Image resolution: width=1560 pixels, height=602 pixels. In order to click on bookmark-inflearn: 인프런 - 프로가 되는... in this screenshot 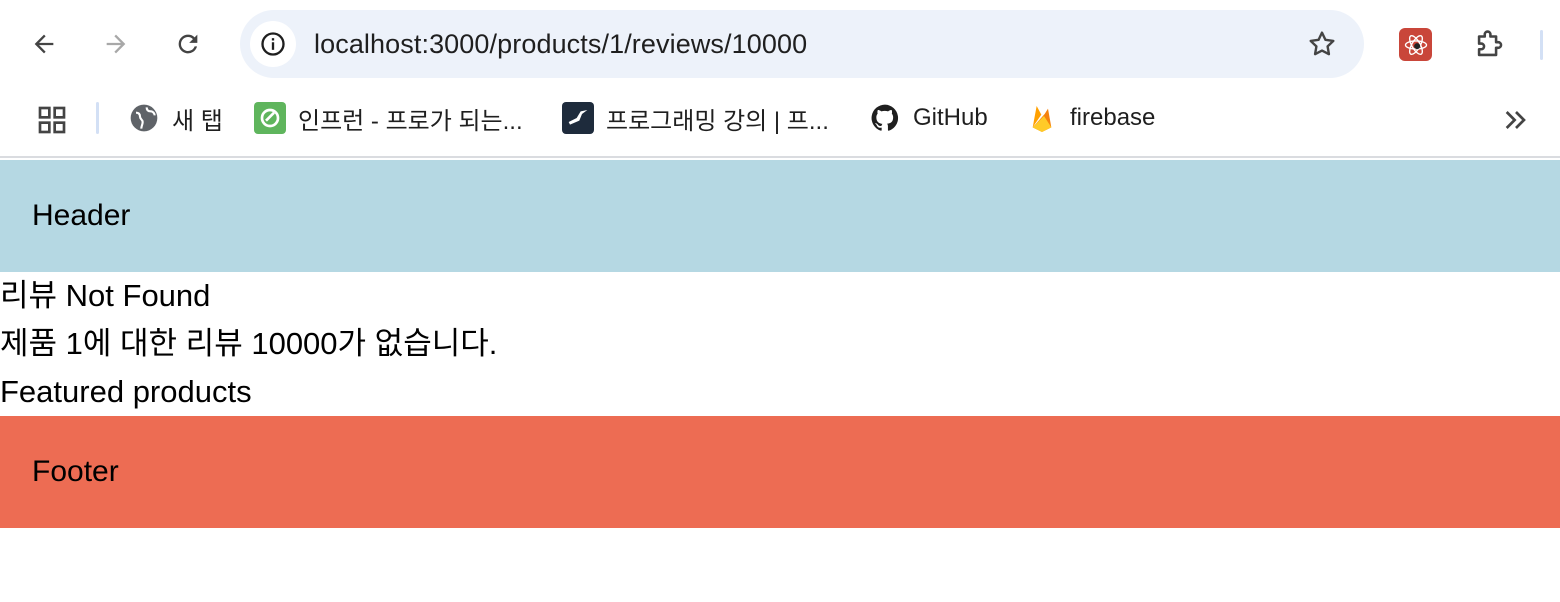, I will do `click(388, 118)`.